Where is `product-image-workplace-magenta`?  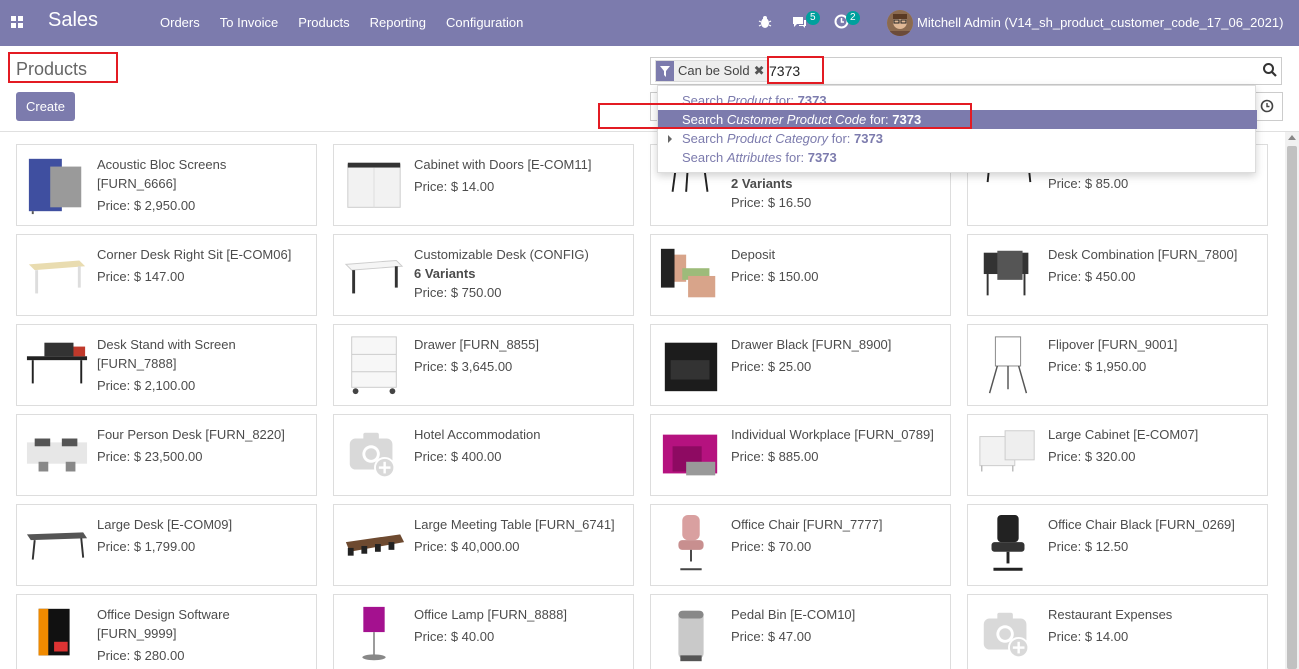
product-image-workplace-magenta is located at coordinates (690, 455).